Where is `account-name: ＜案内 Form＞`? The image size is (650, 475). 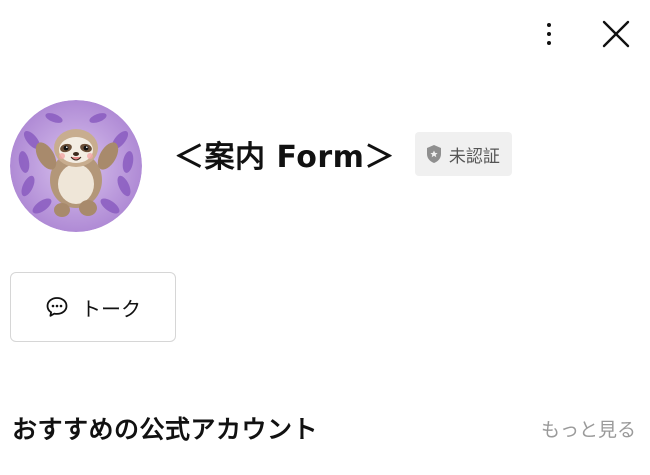 account-name: ＜案内 Form＞ is located at coordinates (284, 157).